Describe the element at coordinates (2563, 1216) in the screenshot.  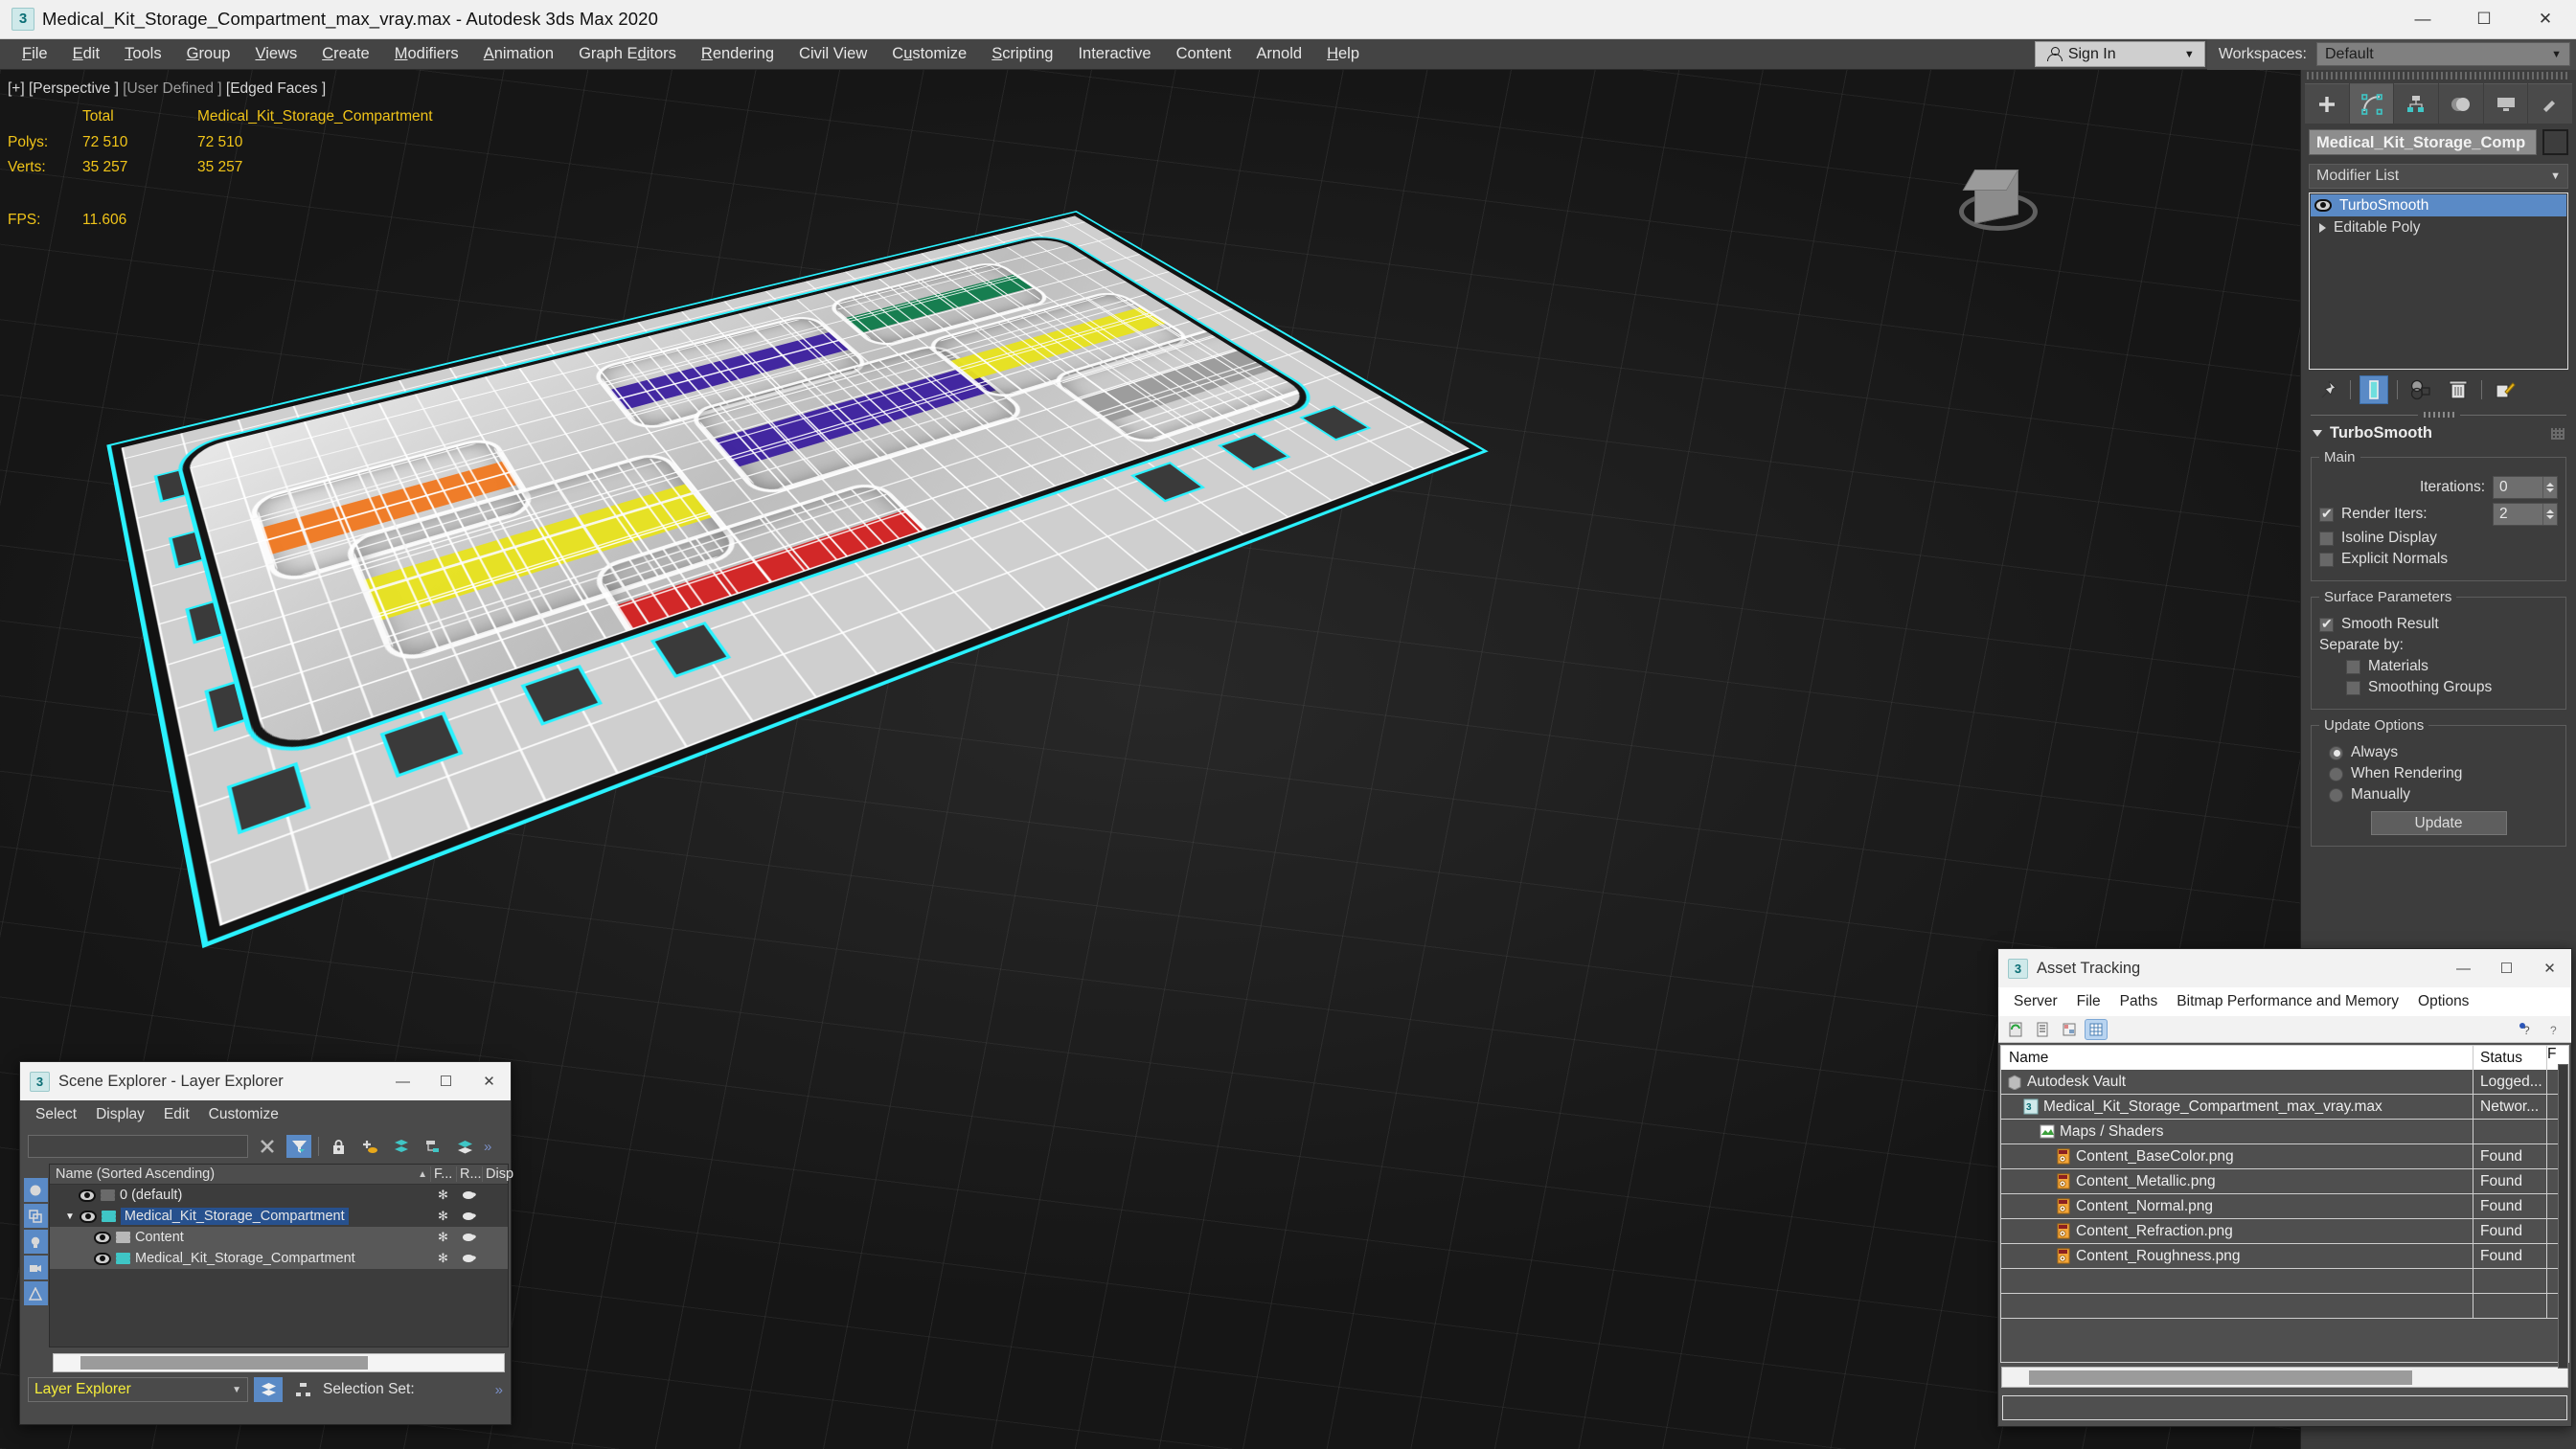
I see `asset-tracking-vscrollbar` at that location.